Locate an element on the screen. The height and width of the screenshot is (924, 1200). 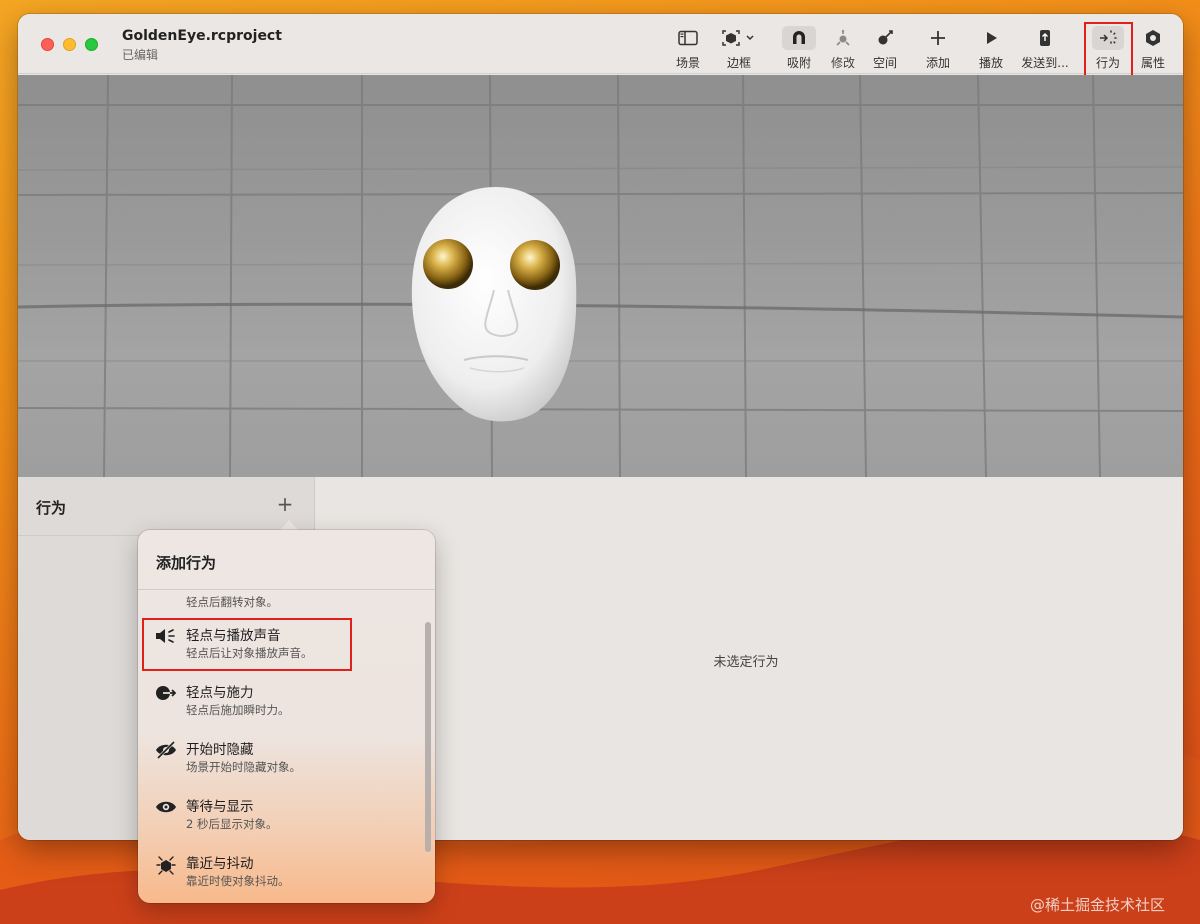
snap-label: 吸附 is located at coordinates (798, 63).